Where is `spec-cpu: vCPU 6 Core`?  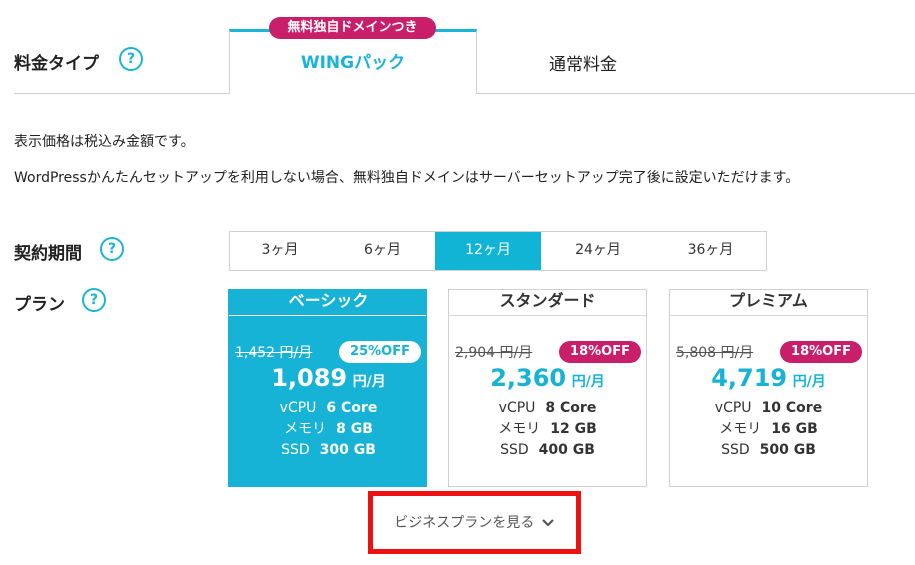
spec-cpu: vCPU 6 Core is located at coordinates (328, 408).